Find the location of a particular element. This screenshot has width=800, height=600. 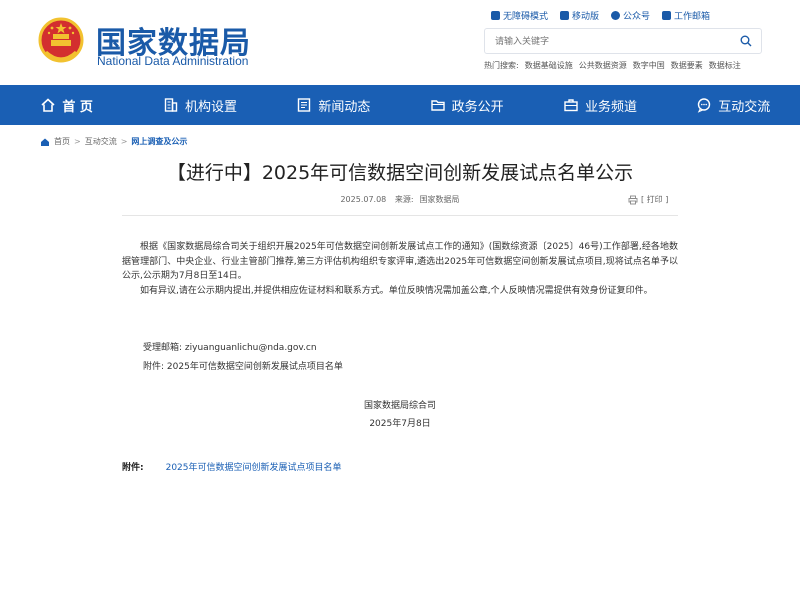

mail-icon is located at coordinates (666, 15).